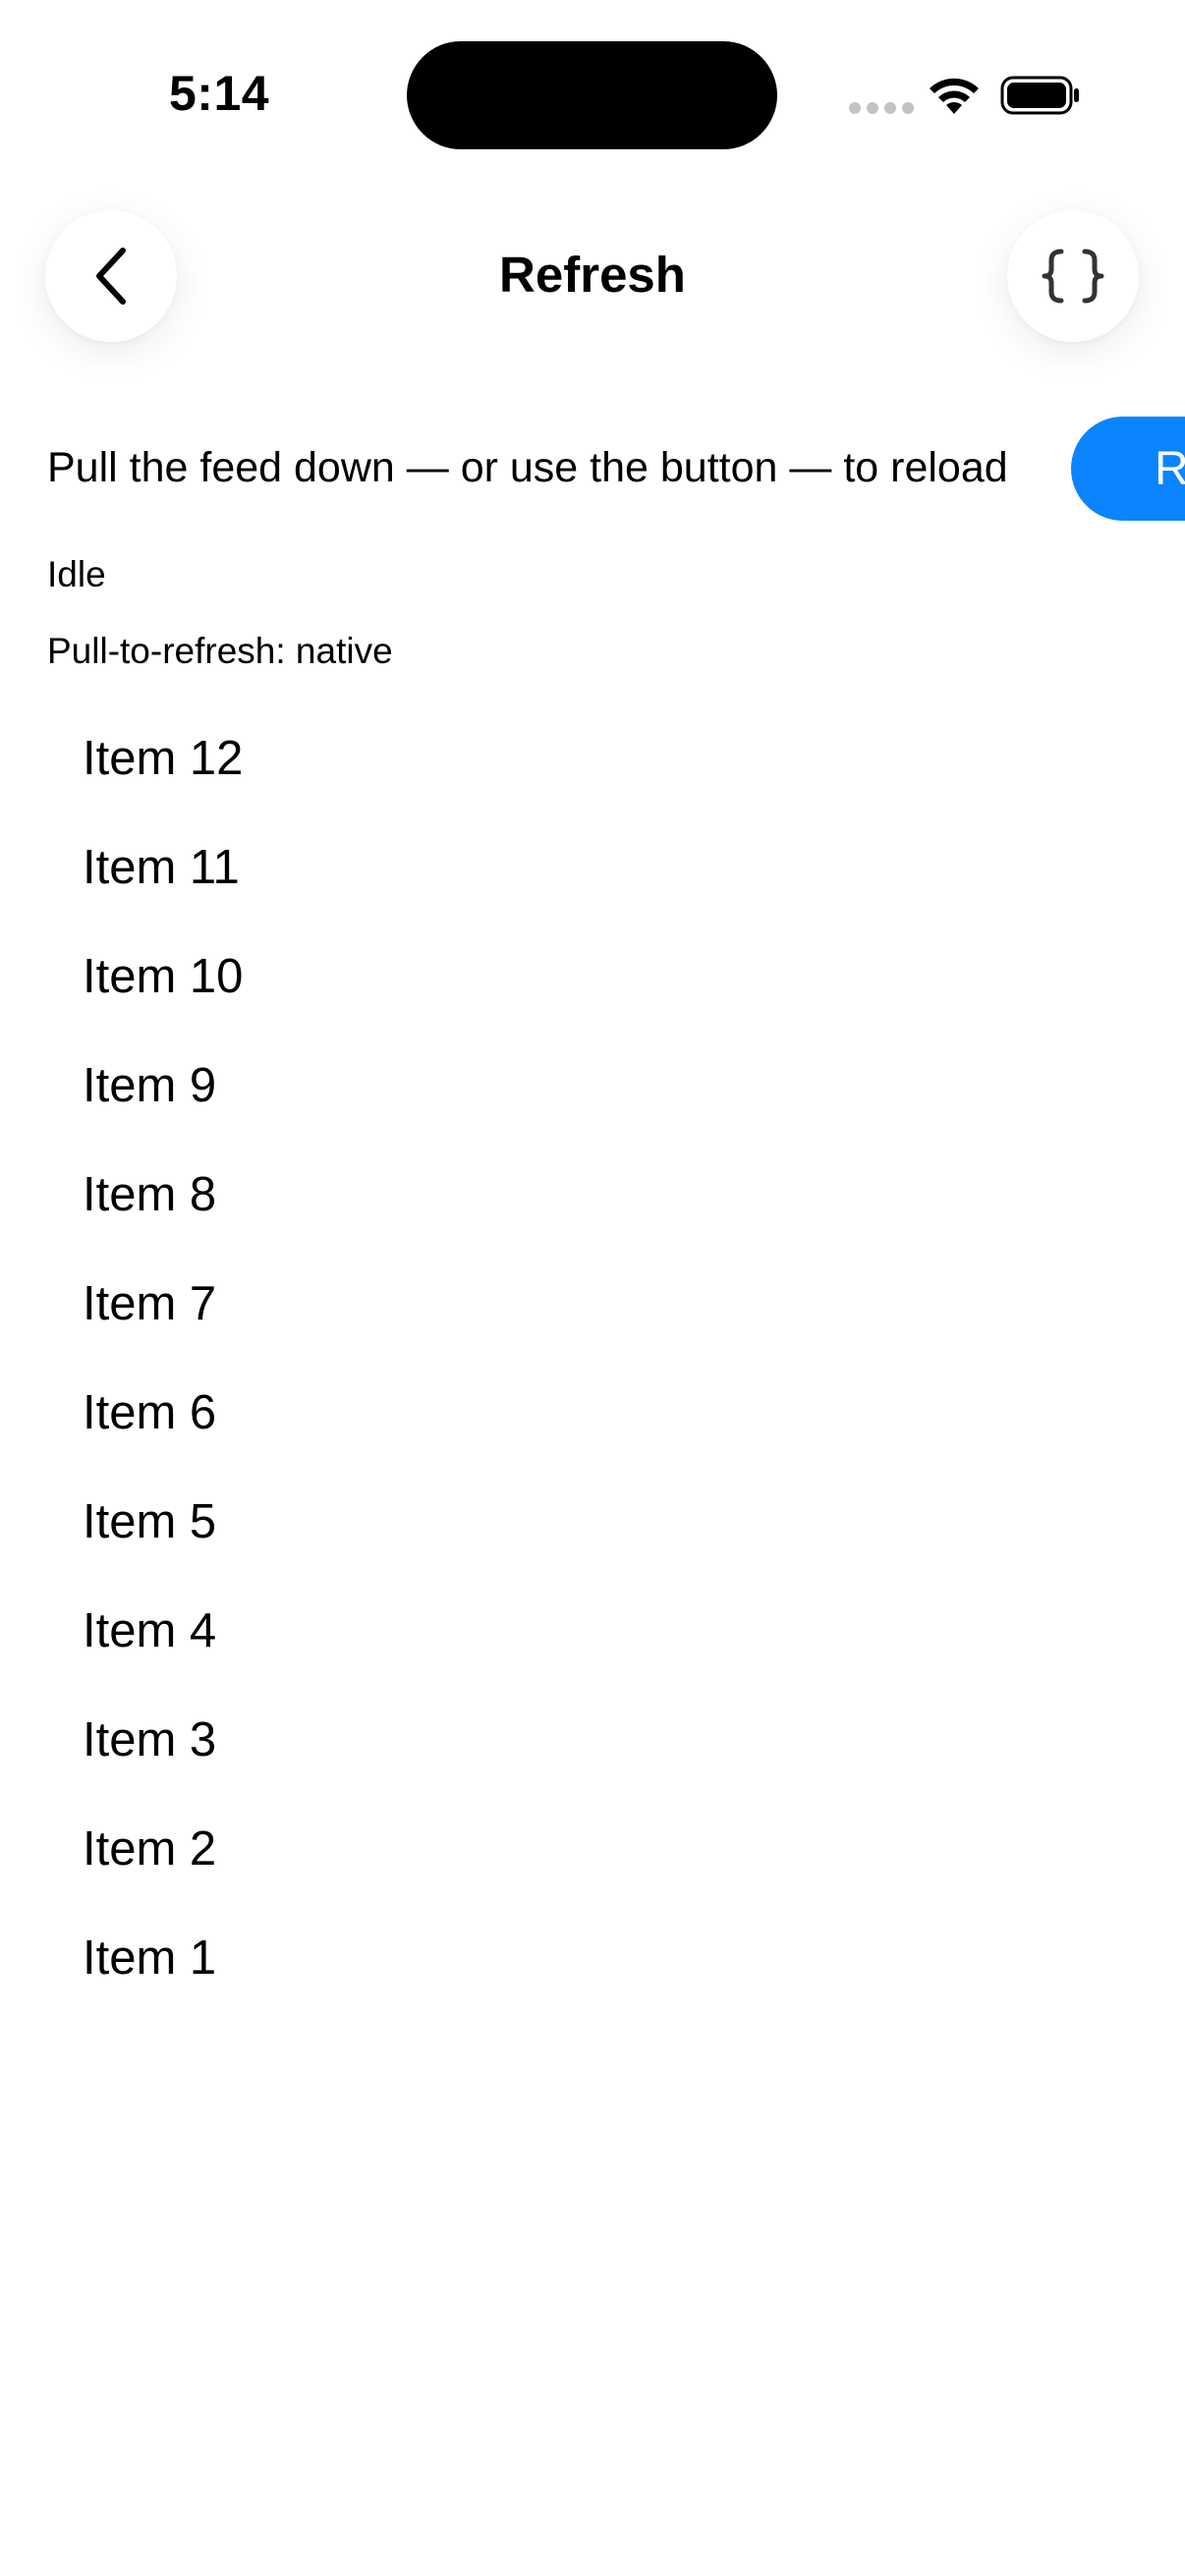 The image size is (1185, 2576). What do you see at coordinates (592, 1195) in the screenshot?
I see `list-item: Item 8` at bounding box center [592, 1195].